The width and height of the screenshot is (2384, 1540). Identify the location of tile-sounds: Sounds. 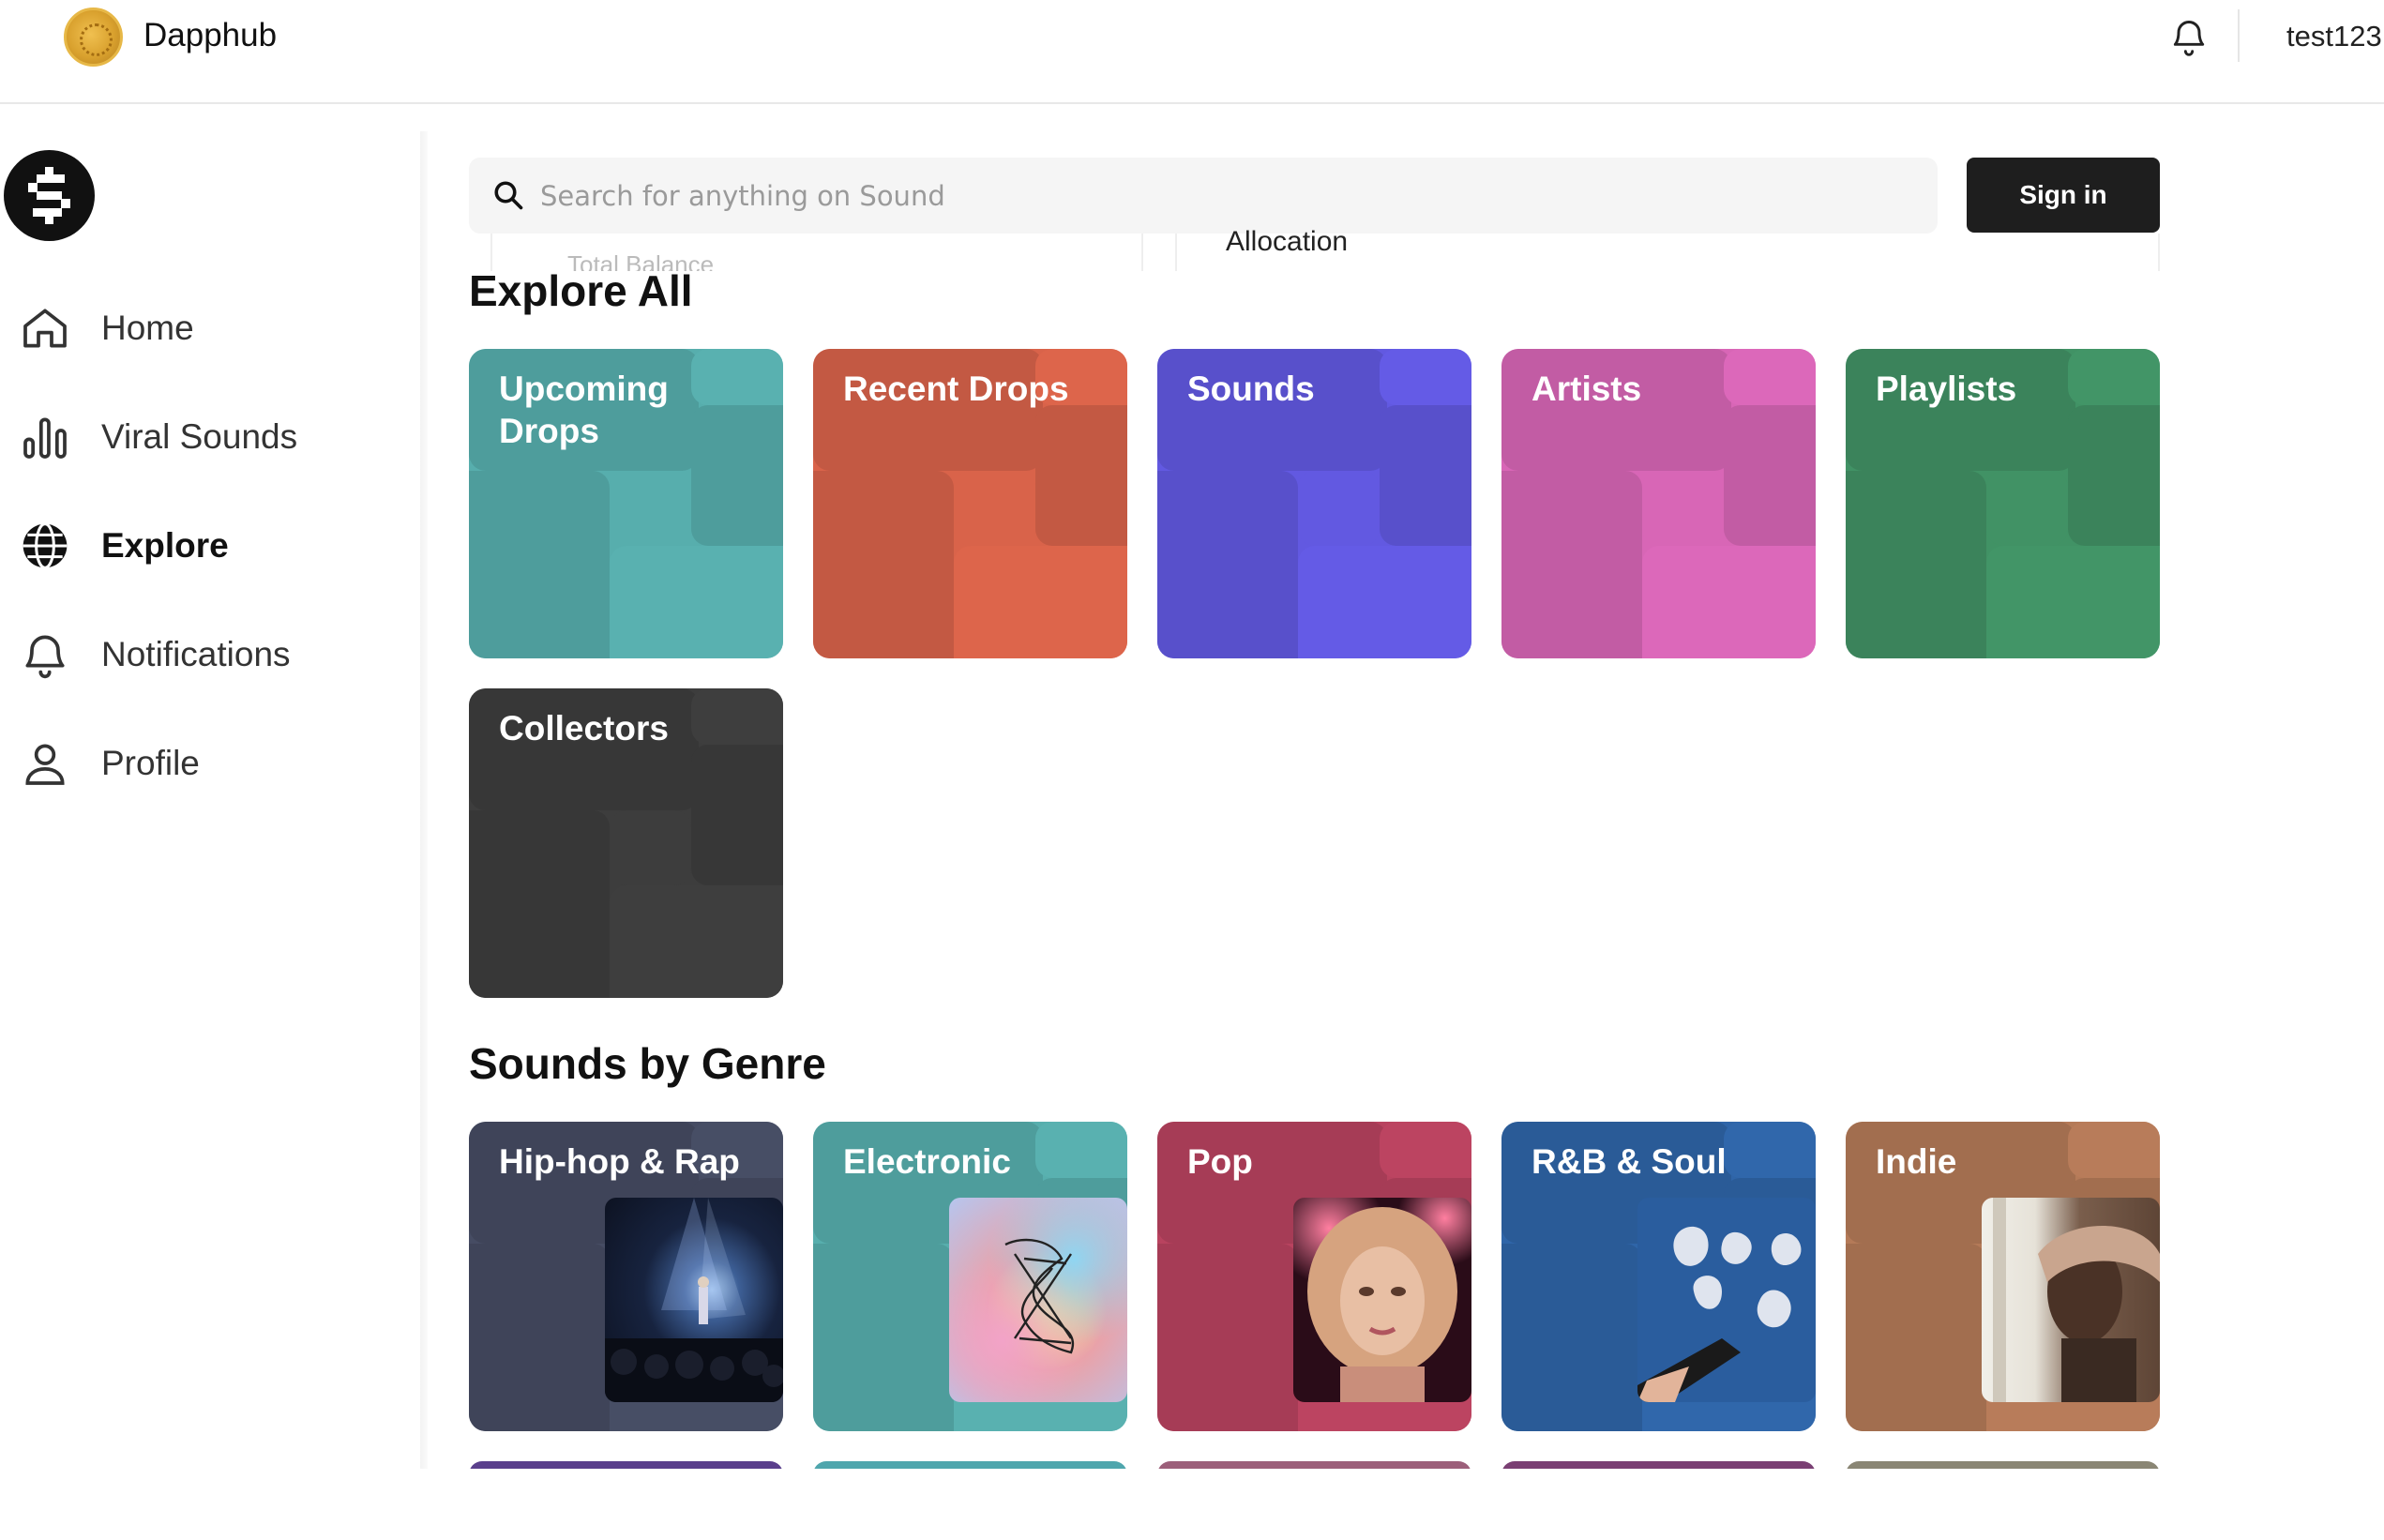
(1314, 503).